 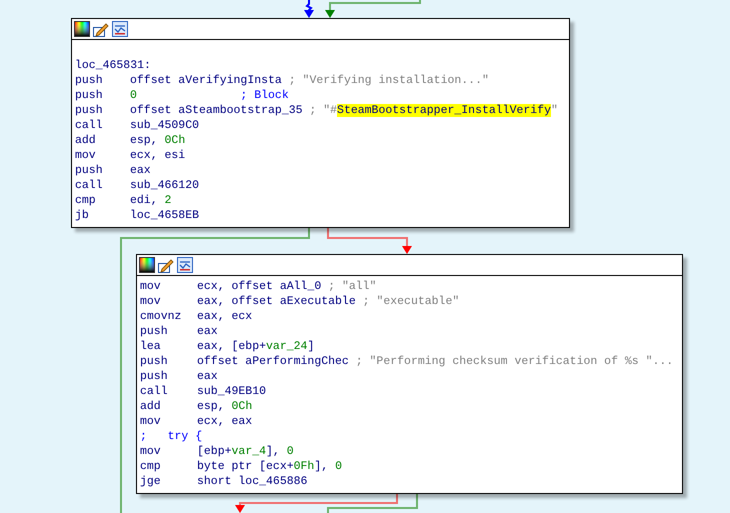 What do you see at coordinates (137, 185) in the screenshot?
I see `code-line: call sub_466120` at bounding box center [137, 185].